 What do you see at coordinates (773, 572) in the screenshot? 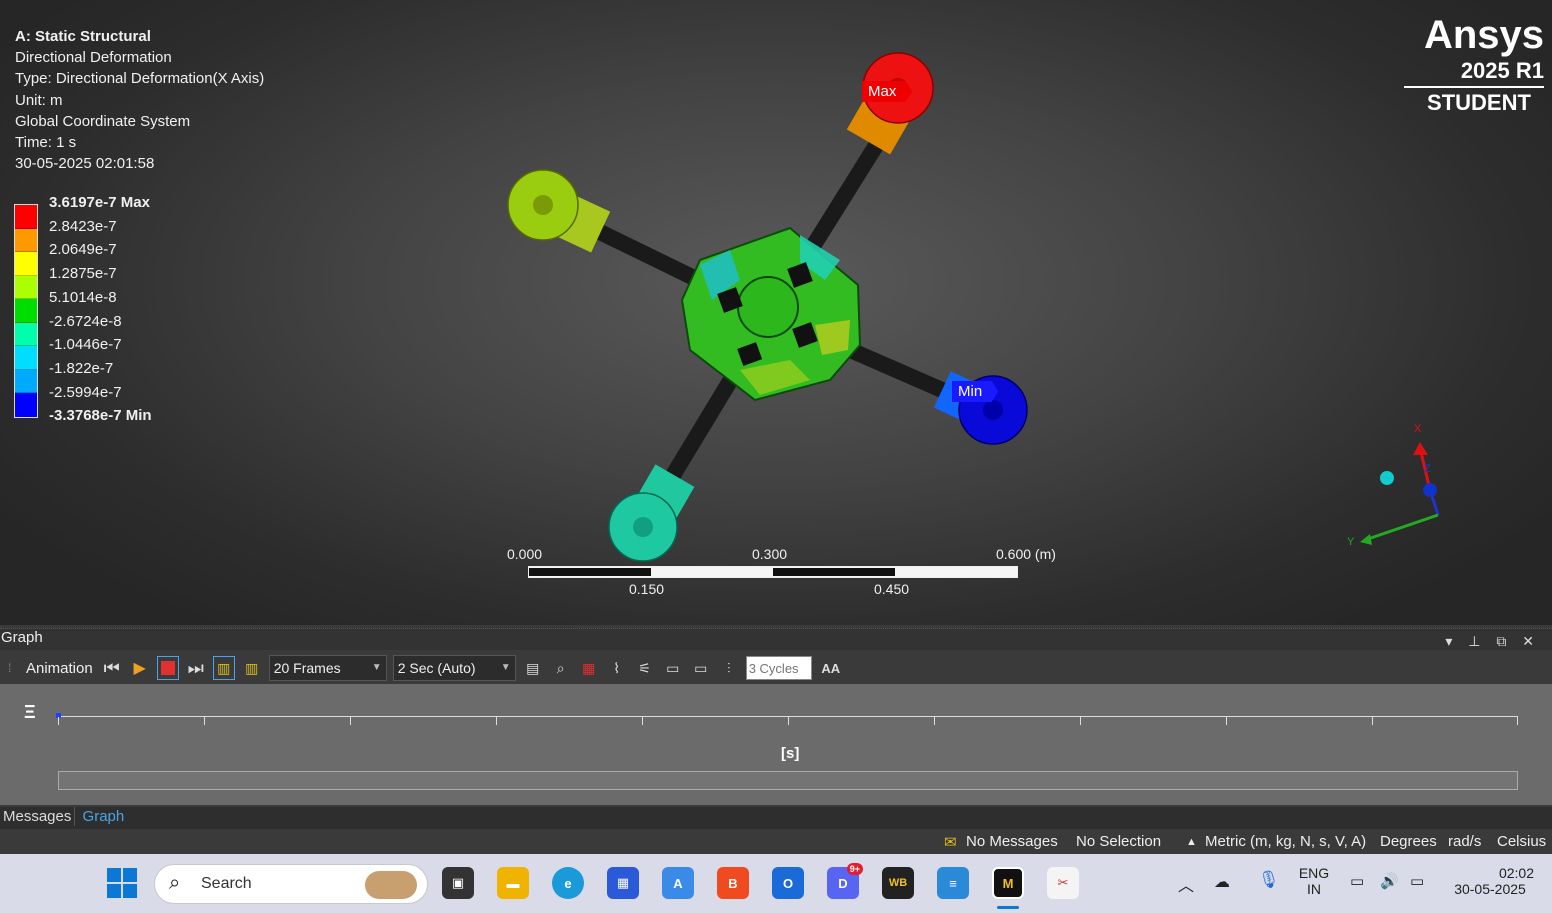
I see `scale-bar-track` at bounding box center [773, 572].